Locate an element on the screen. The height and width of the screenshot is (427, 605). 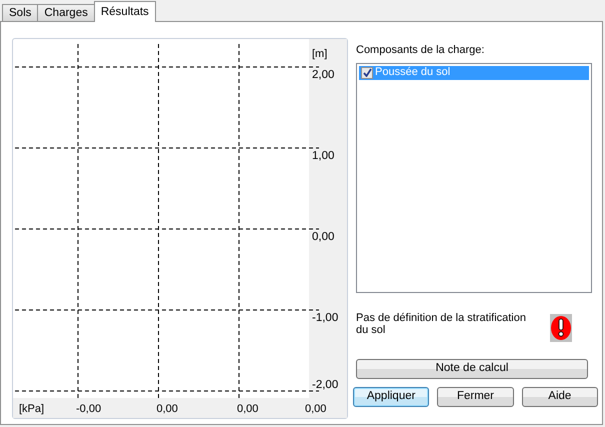
button: Fermer is located at coordinates (475, 396).